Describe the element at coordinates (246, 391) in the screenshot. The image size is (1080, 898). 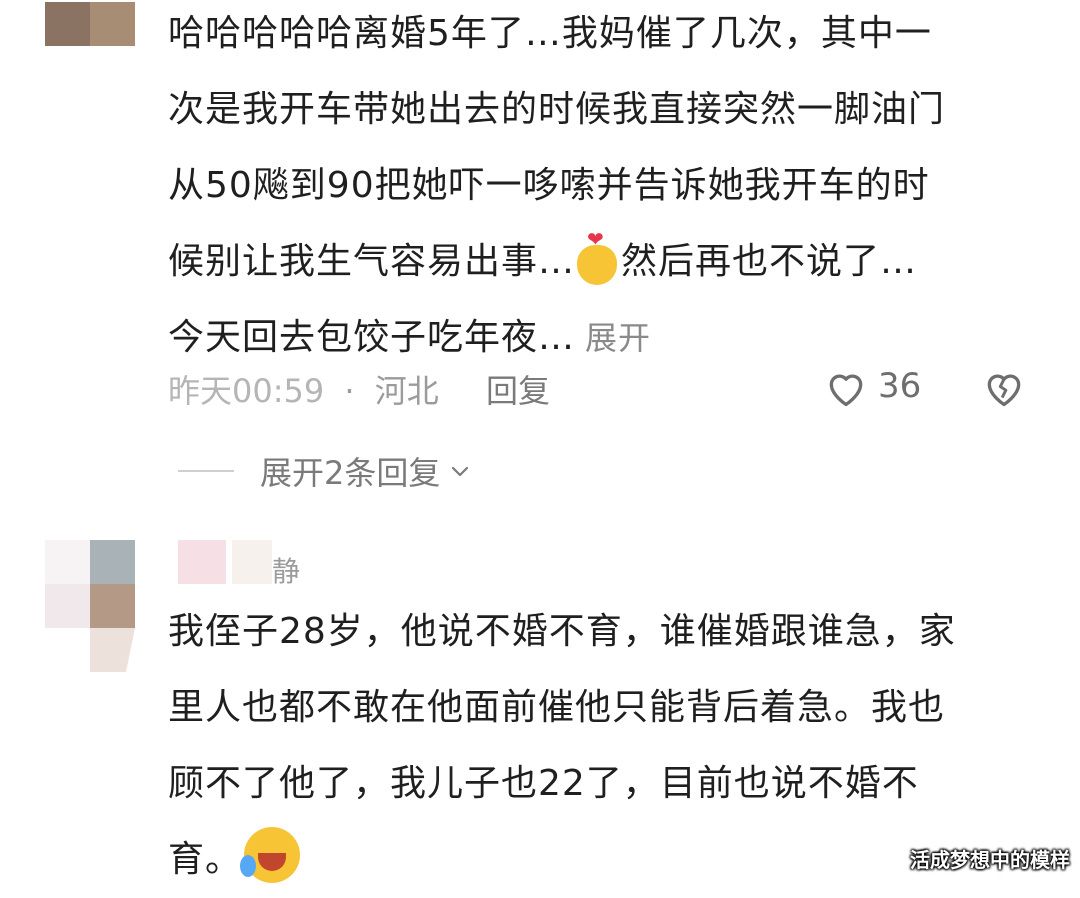
I see `timestamp: 昨天00:59` at that location.